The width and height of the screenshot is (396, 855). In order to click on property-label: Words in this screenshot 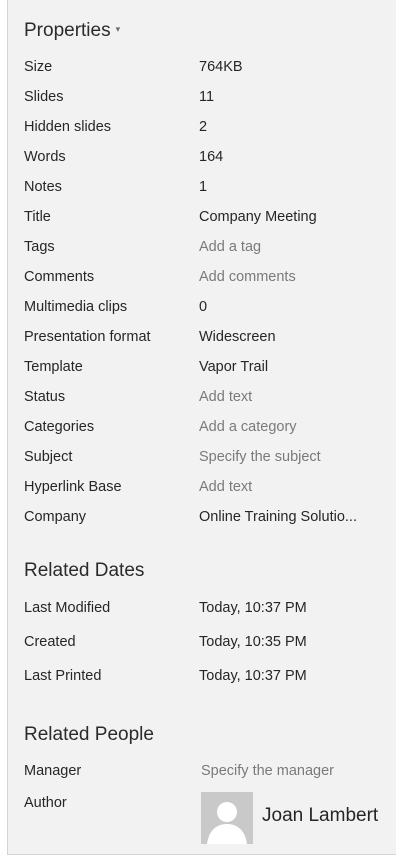, I will do `click(45, 157)`.